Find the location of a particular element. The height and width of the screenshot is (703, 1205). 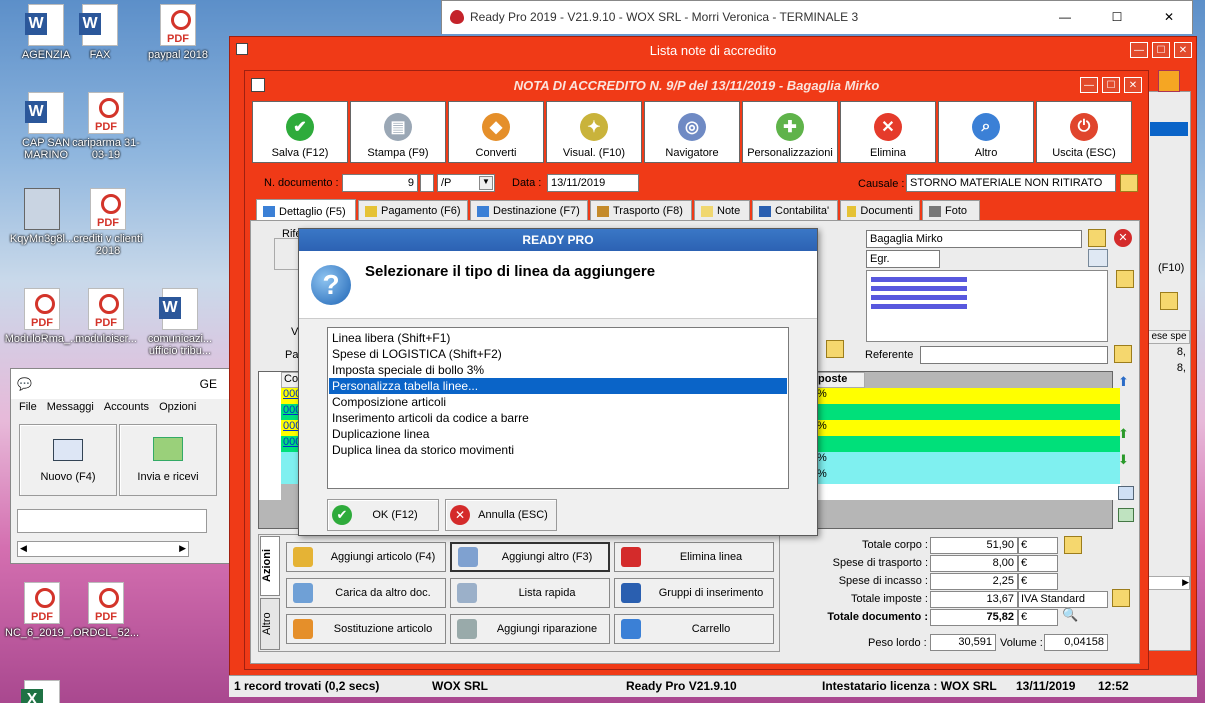

toolbar-visual-f10-button: ✦ Visual. (F10) is located at coordinates (594, 132).